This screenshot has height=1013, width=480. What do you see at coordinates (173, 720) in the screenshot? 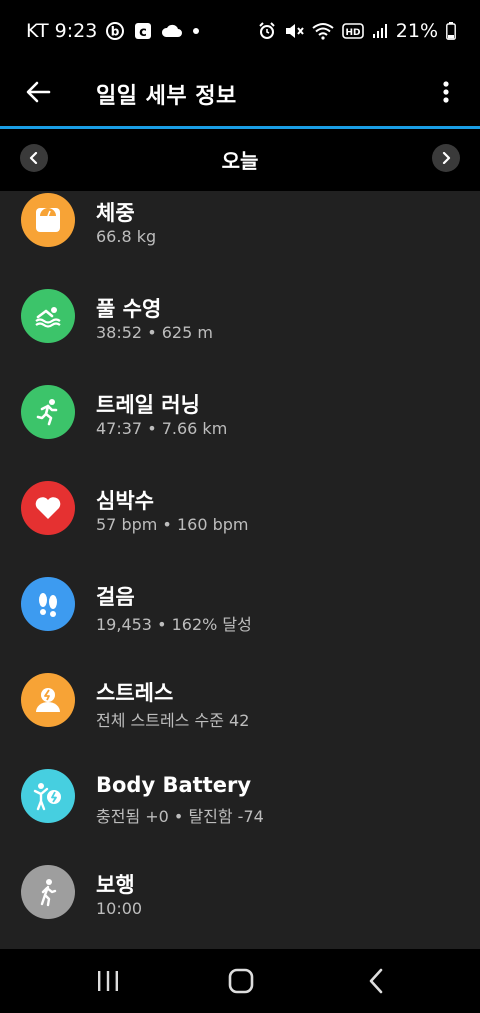
I see `list-item-subtitle: 전체 스트레스 수준 42` at bounding box center [173, 720].